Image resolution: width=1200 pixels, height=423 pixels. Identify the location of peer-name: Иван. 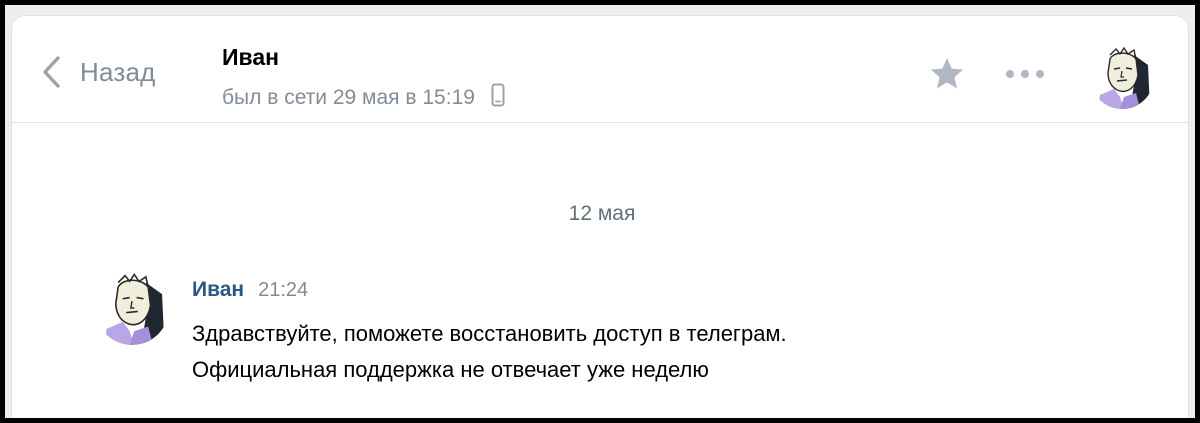
(250, 57).